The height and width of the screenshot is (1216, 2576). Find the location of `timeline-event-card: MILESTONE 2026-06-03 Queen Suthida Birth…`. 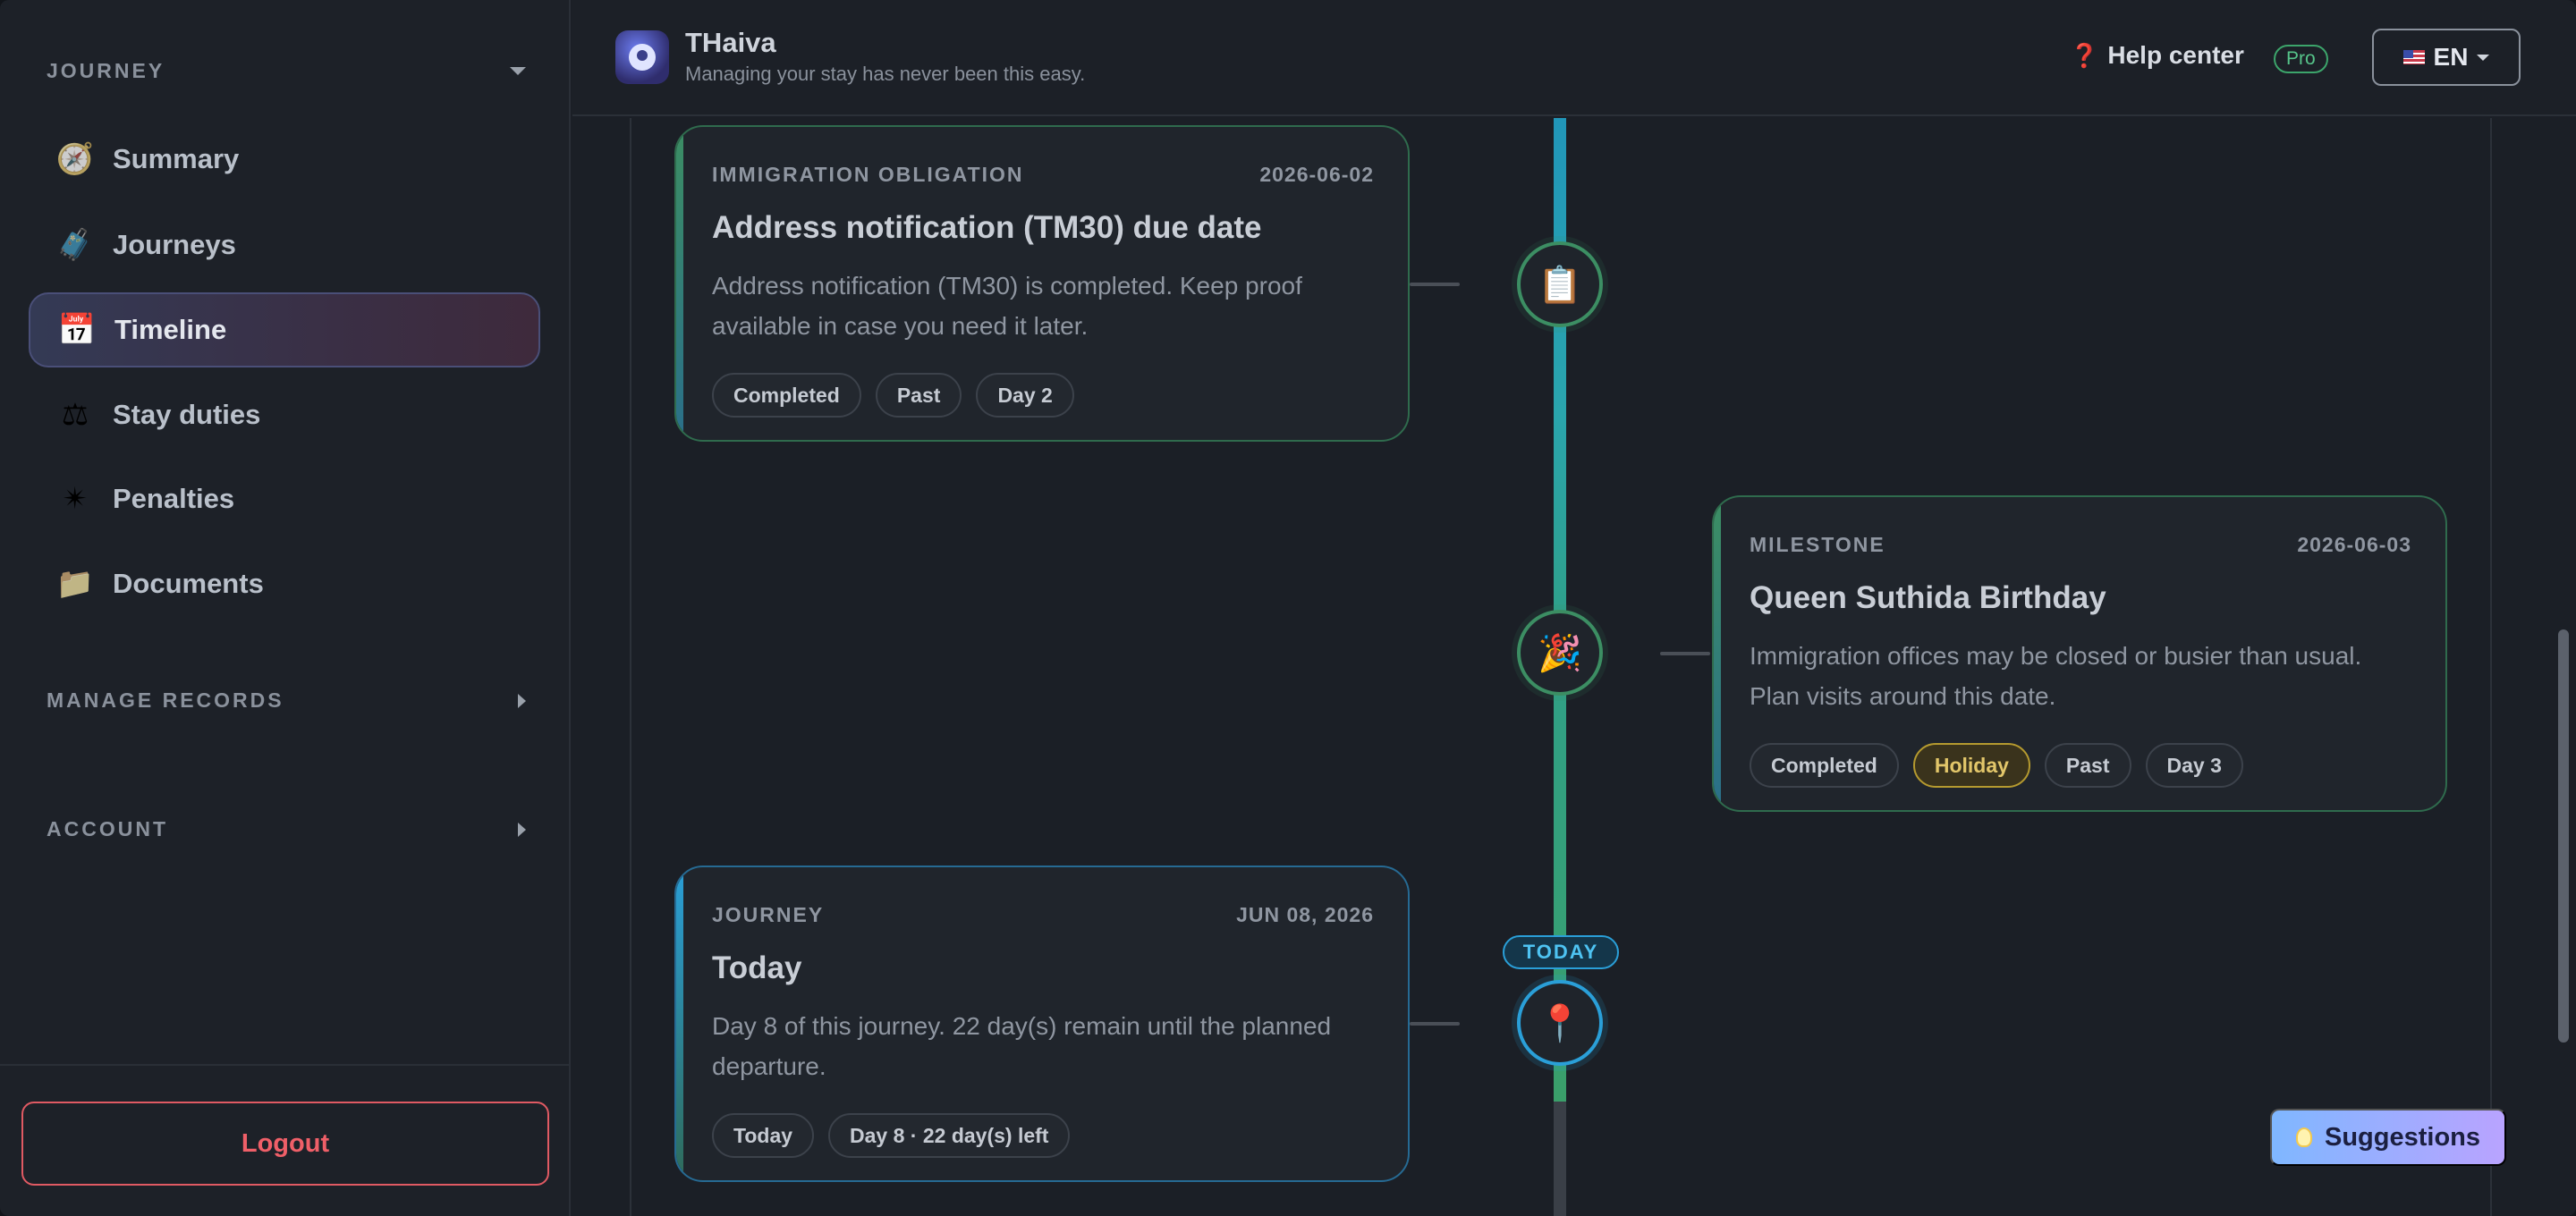

timeline-event-card: MILESTONE 2026-06-03 Queen Suthida Birth… is located at coordinates (2079, 654).